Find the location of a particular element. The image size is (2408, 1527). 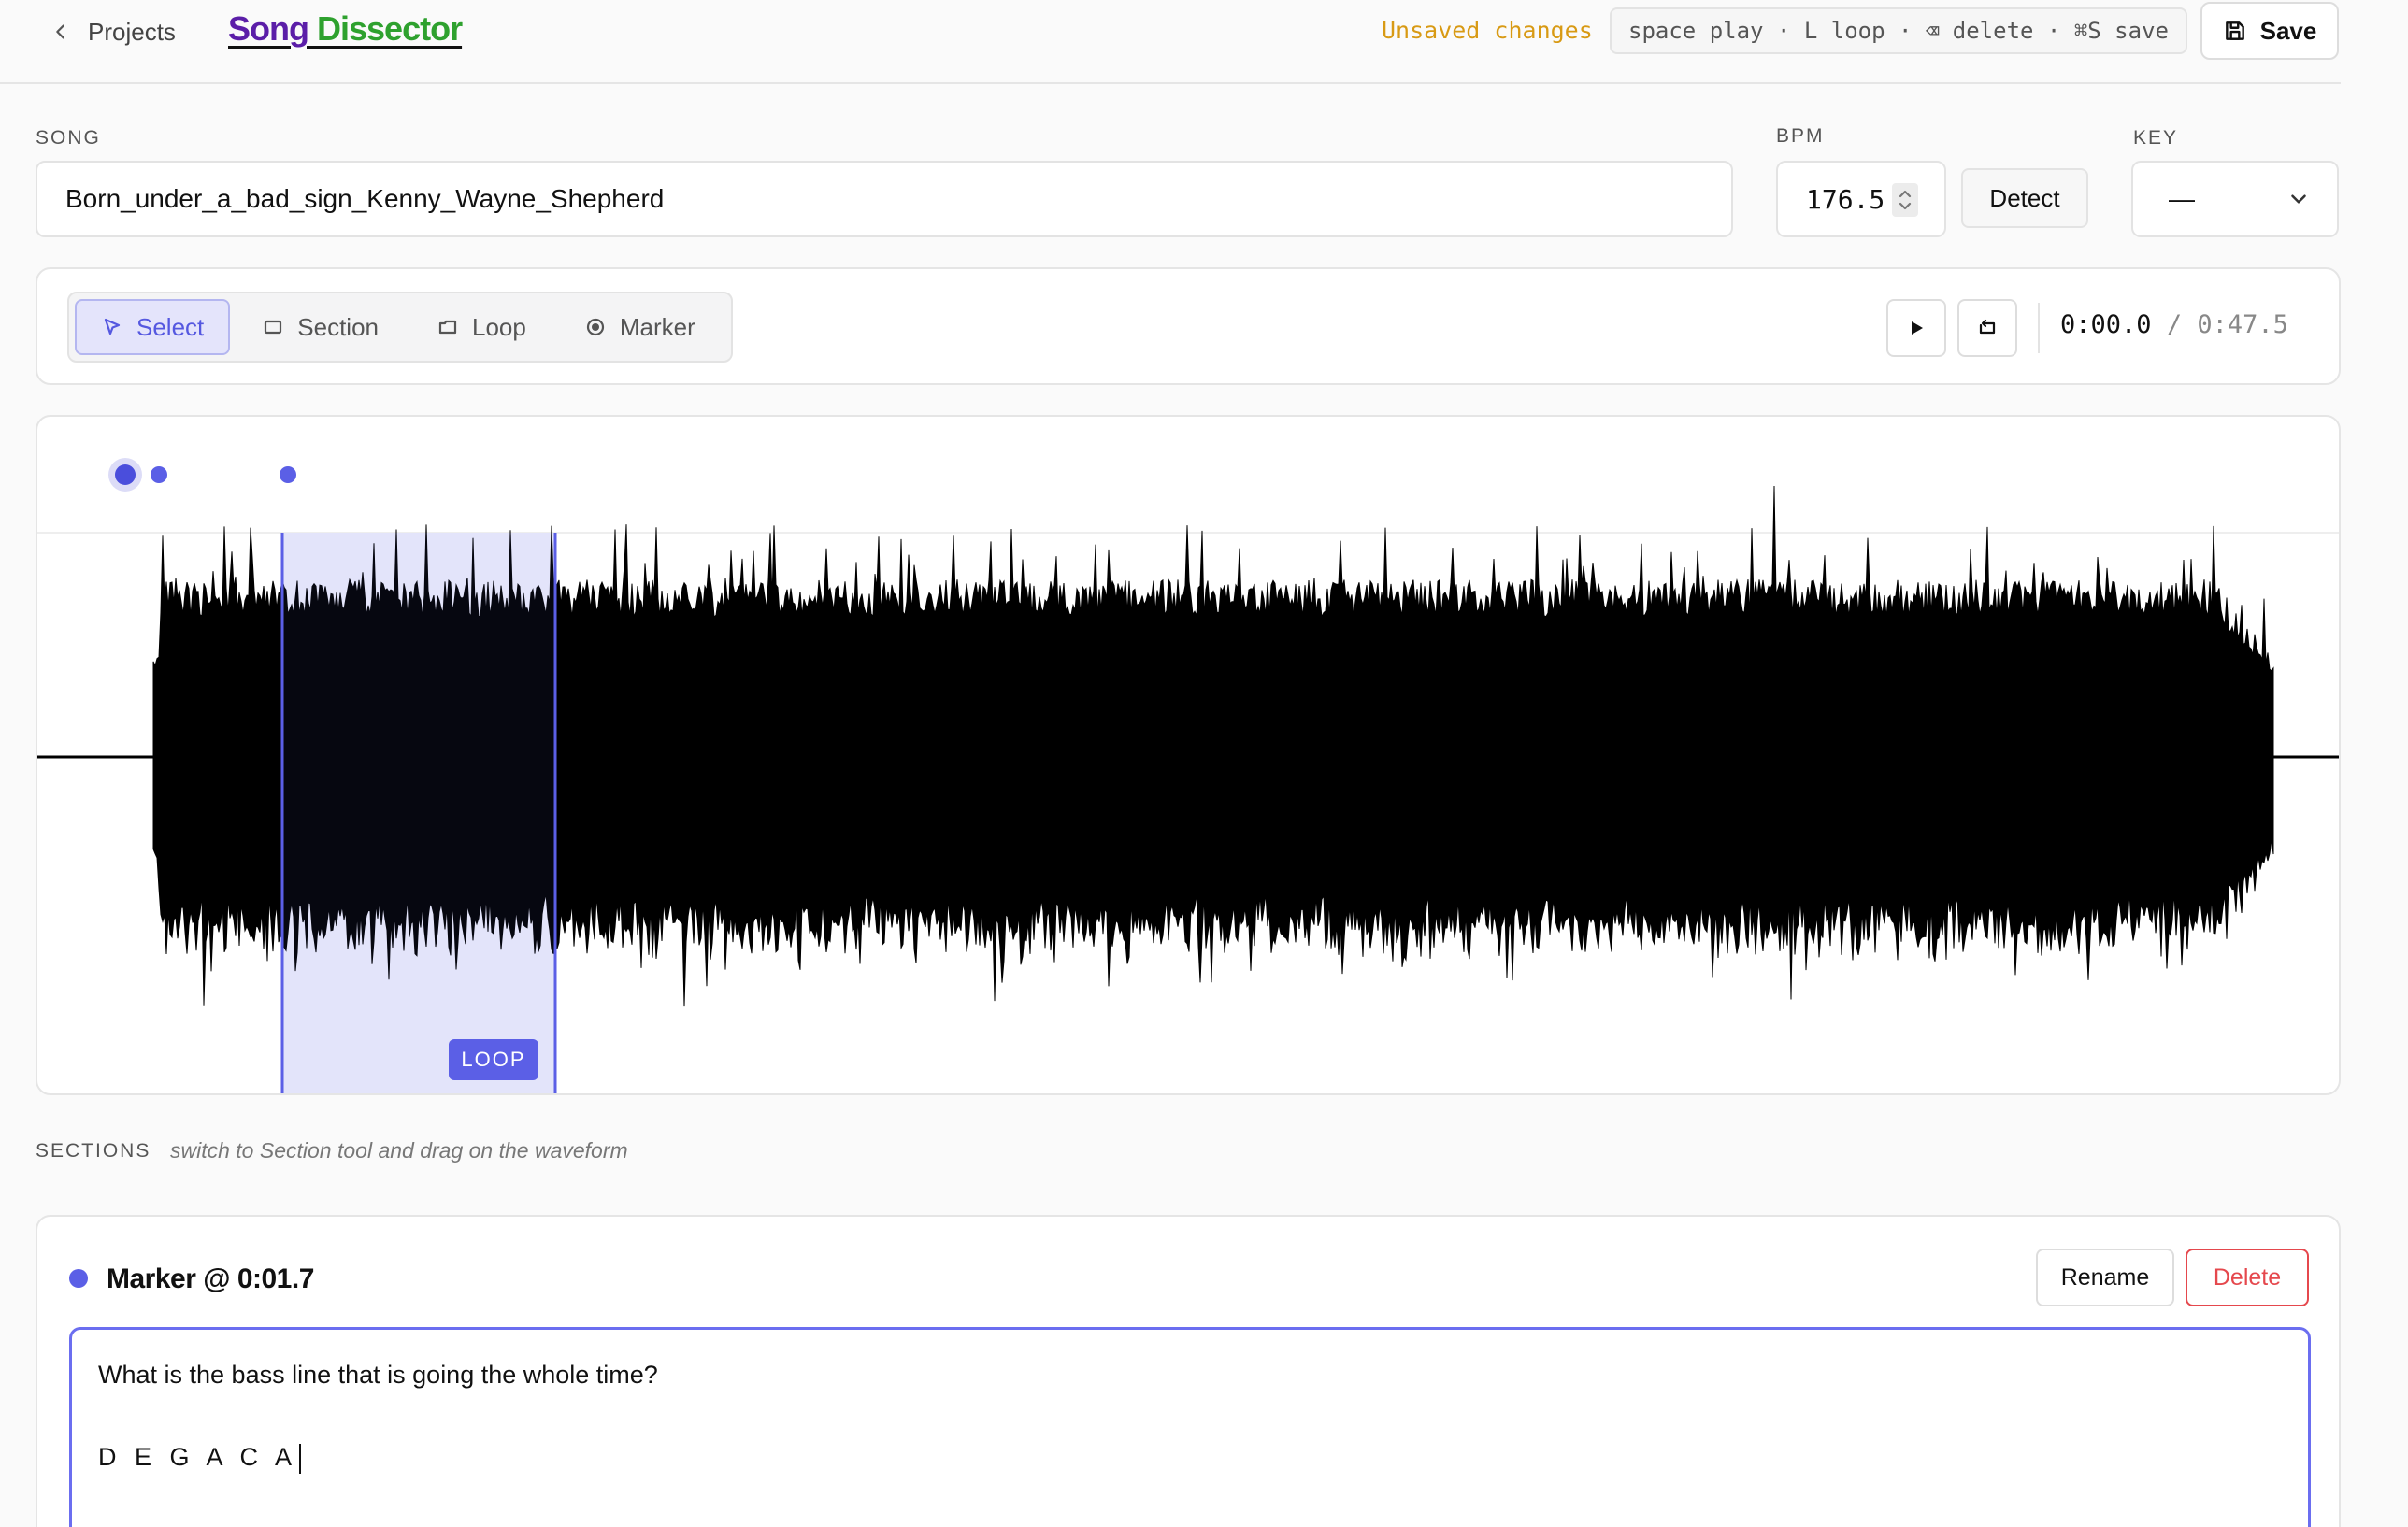

play-icon is located at coordinates (1917, 328).